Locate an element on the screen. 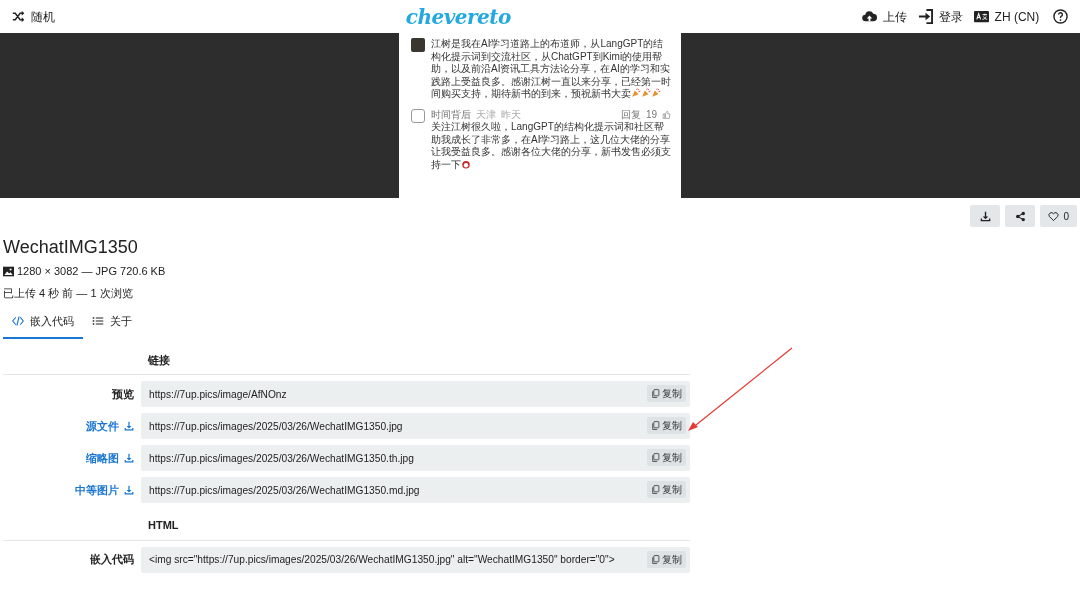 The image size is (1080, 597). section-heading: HTML is located at coordinates (163, 525).